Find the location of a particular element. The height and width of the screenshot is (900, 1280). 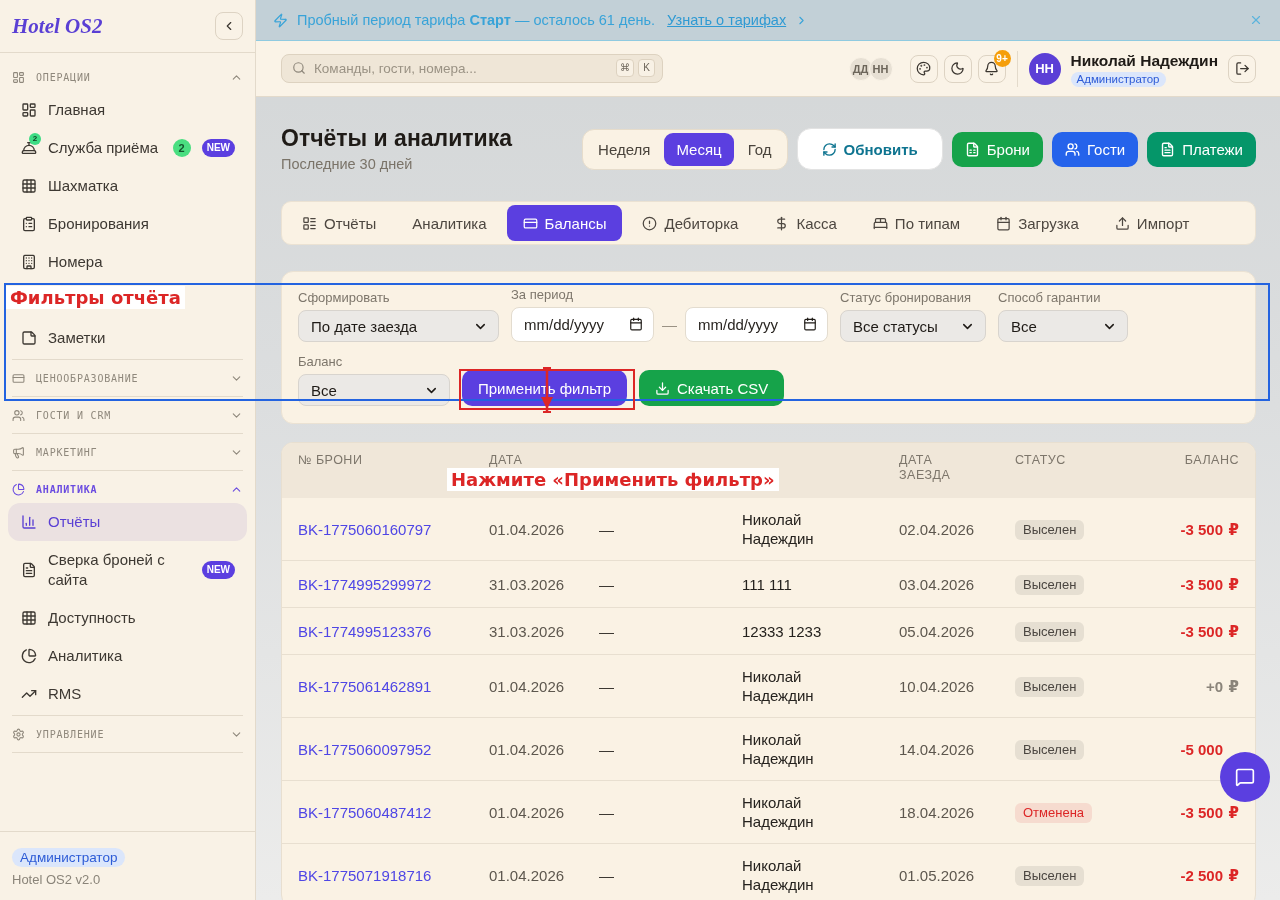

section-toggle: ЦЕНООБРАЗОВАНИЕ is located at coordinates (127, 378).